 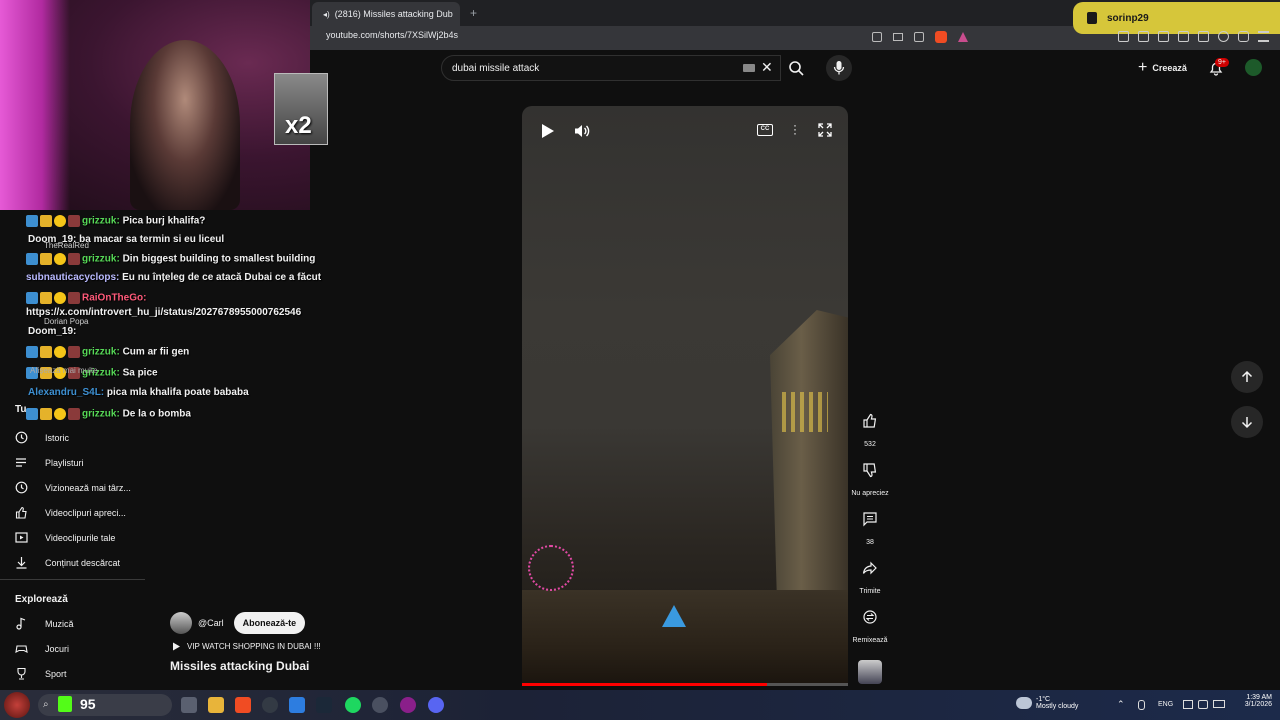 What do you see at coordinates (1263, 36) in the screenshot?
I see `menu-icon` at bounding box center [1263, 36].